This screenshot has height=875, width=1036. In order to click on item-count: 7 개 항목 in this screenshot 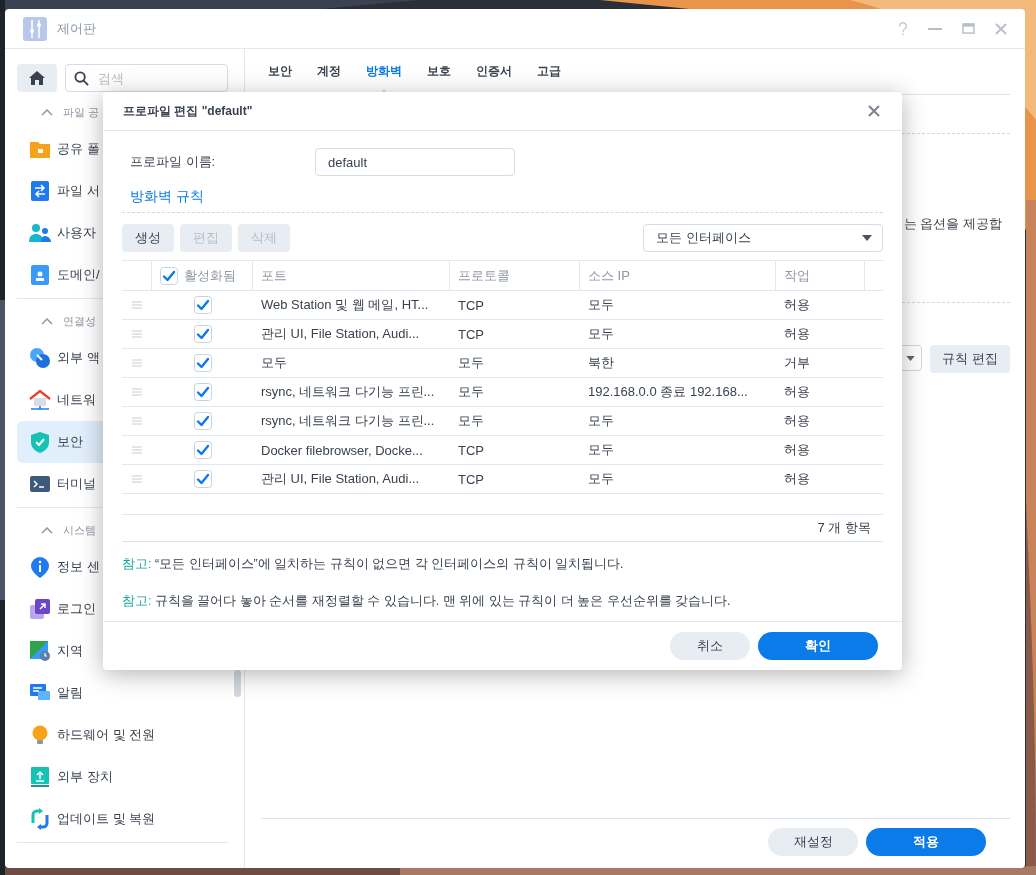, I will do `click(844, 528)`.